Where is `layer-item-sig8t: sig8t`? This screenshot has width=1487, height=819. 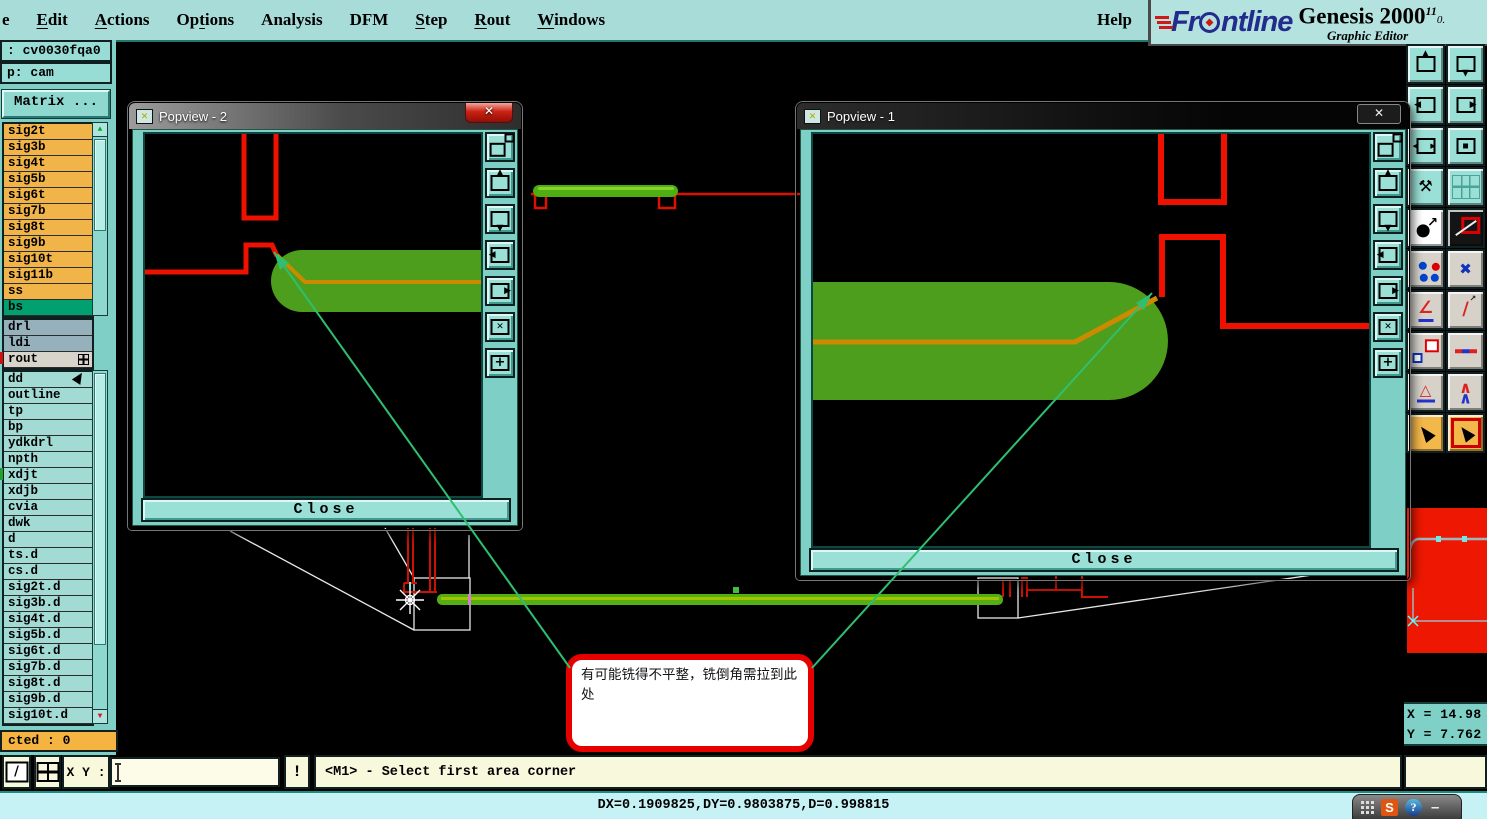
layer-item-sig8t: sig8t is located at coordinates (48, 228).